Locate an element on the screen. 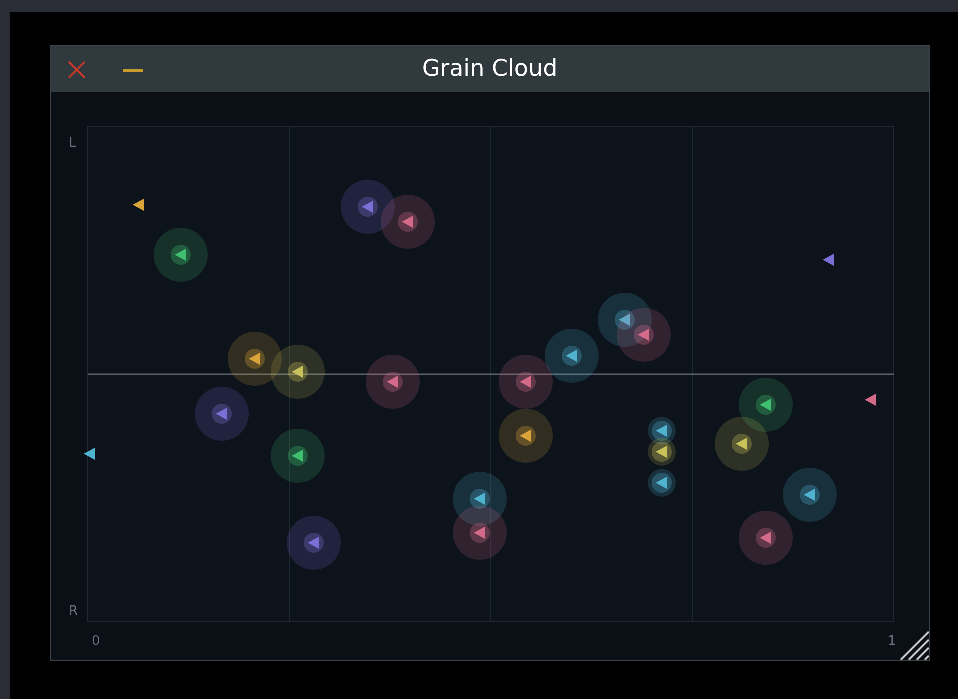  axis-label: L is located at coordinates (72, 143).